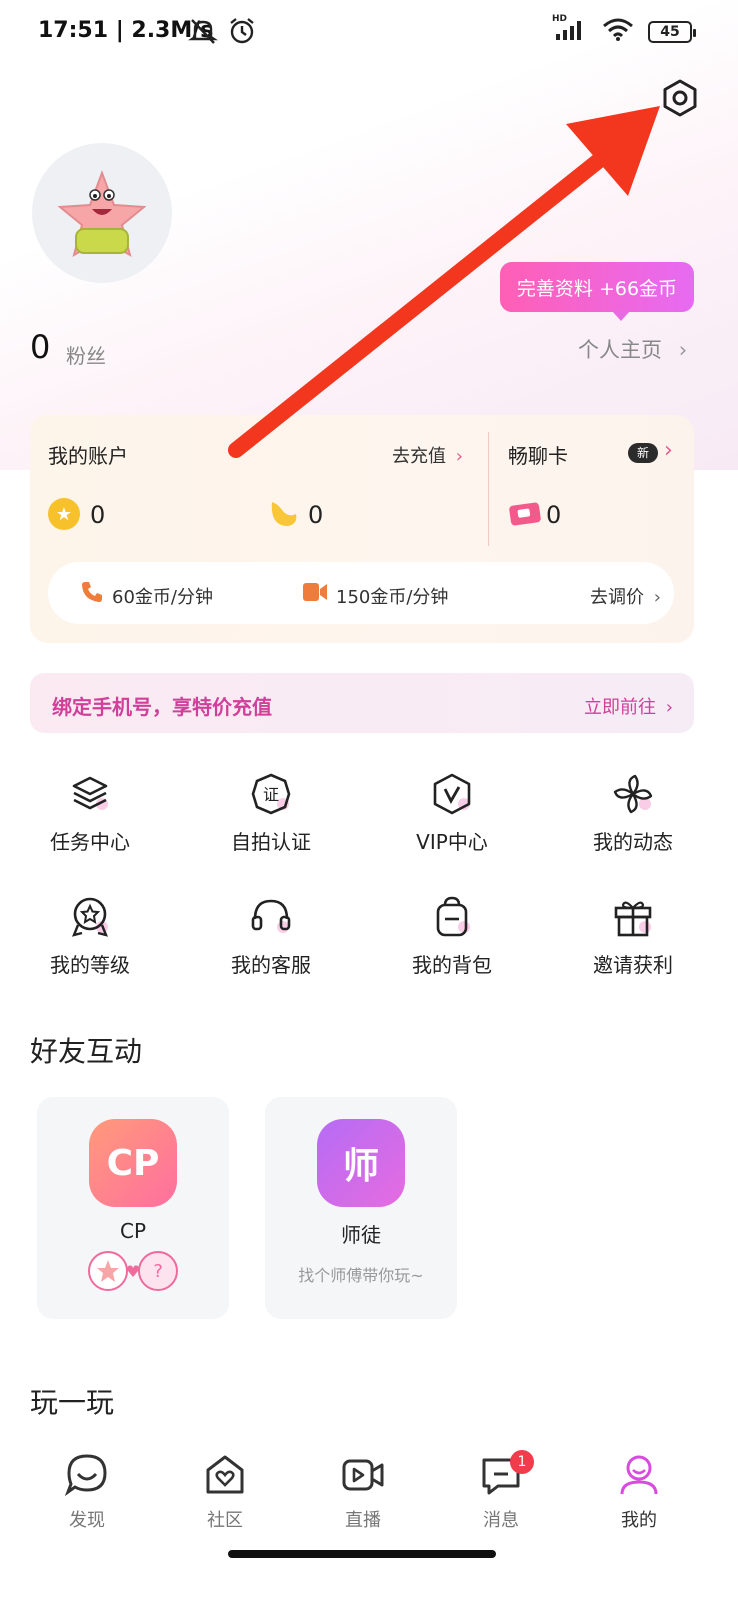 Image resolution: width=738 pixels, height=1600 pixels. Describe the element at coordinates (133, 1163) in the screenshot. I see `cp-icon: CP` at that location.